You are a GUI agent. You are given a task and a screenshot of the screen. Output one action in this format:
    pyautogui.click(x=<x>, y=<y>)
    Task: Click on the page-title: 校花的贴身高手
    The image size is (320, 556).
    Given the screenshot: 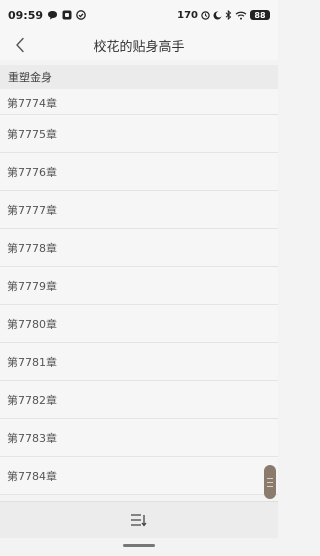 What is the action you would take?
    pyautogui.click(x=139, y=47)
    